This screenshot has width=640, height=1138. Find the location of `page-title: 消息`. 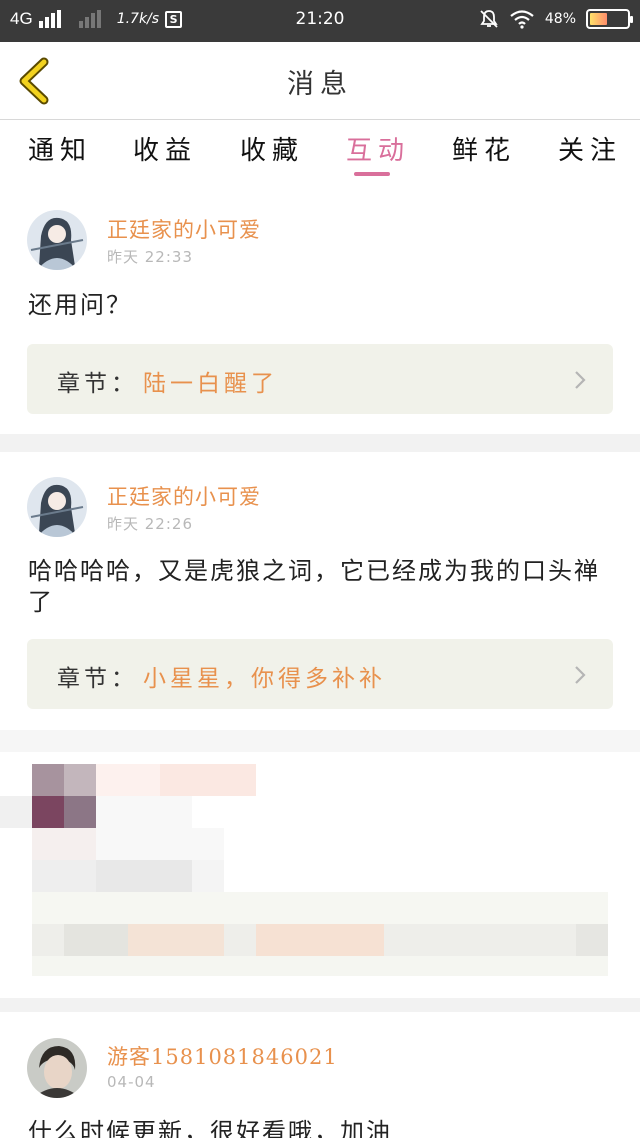

page-title: 消息 is located at coordinates (320, 84).